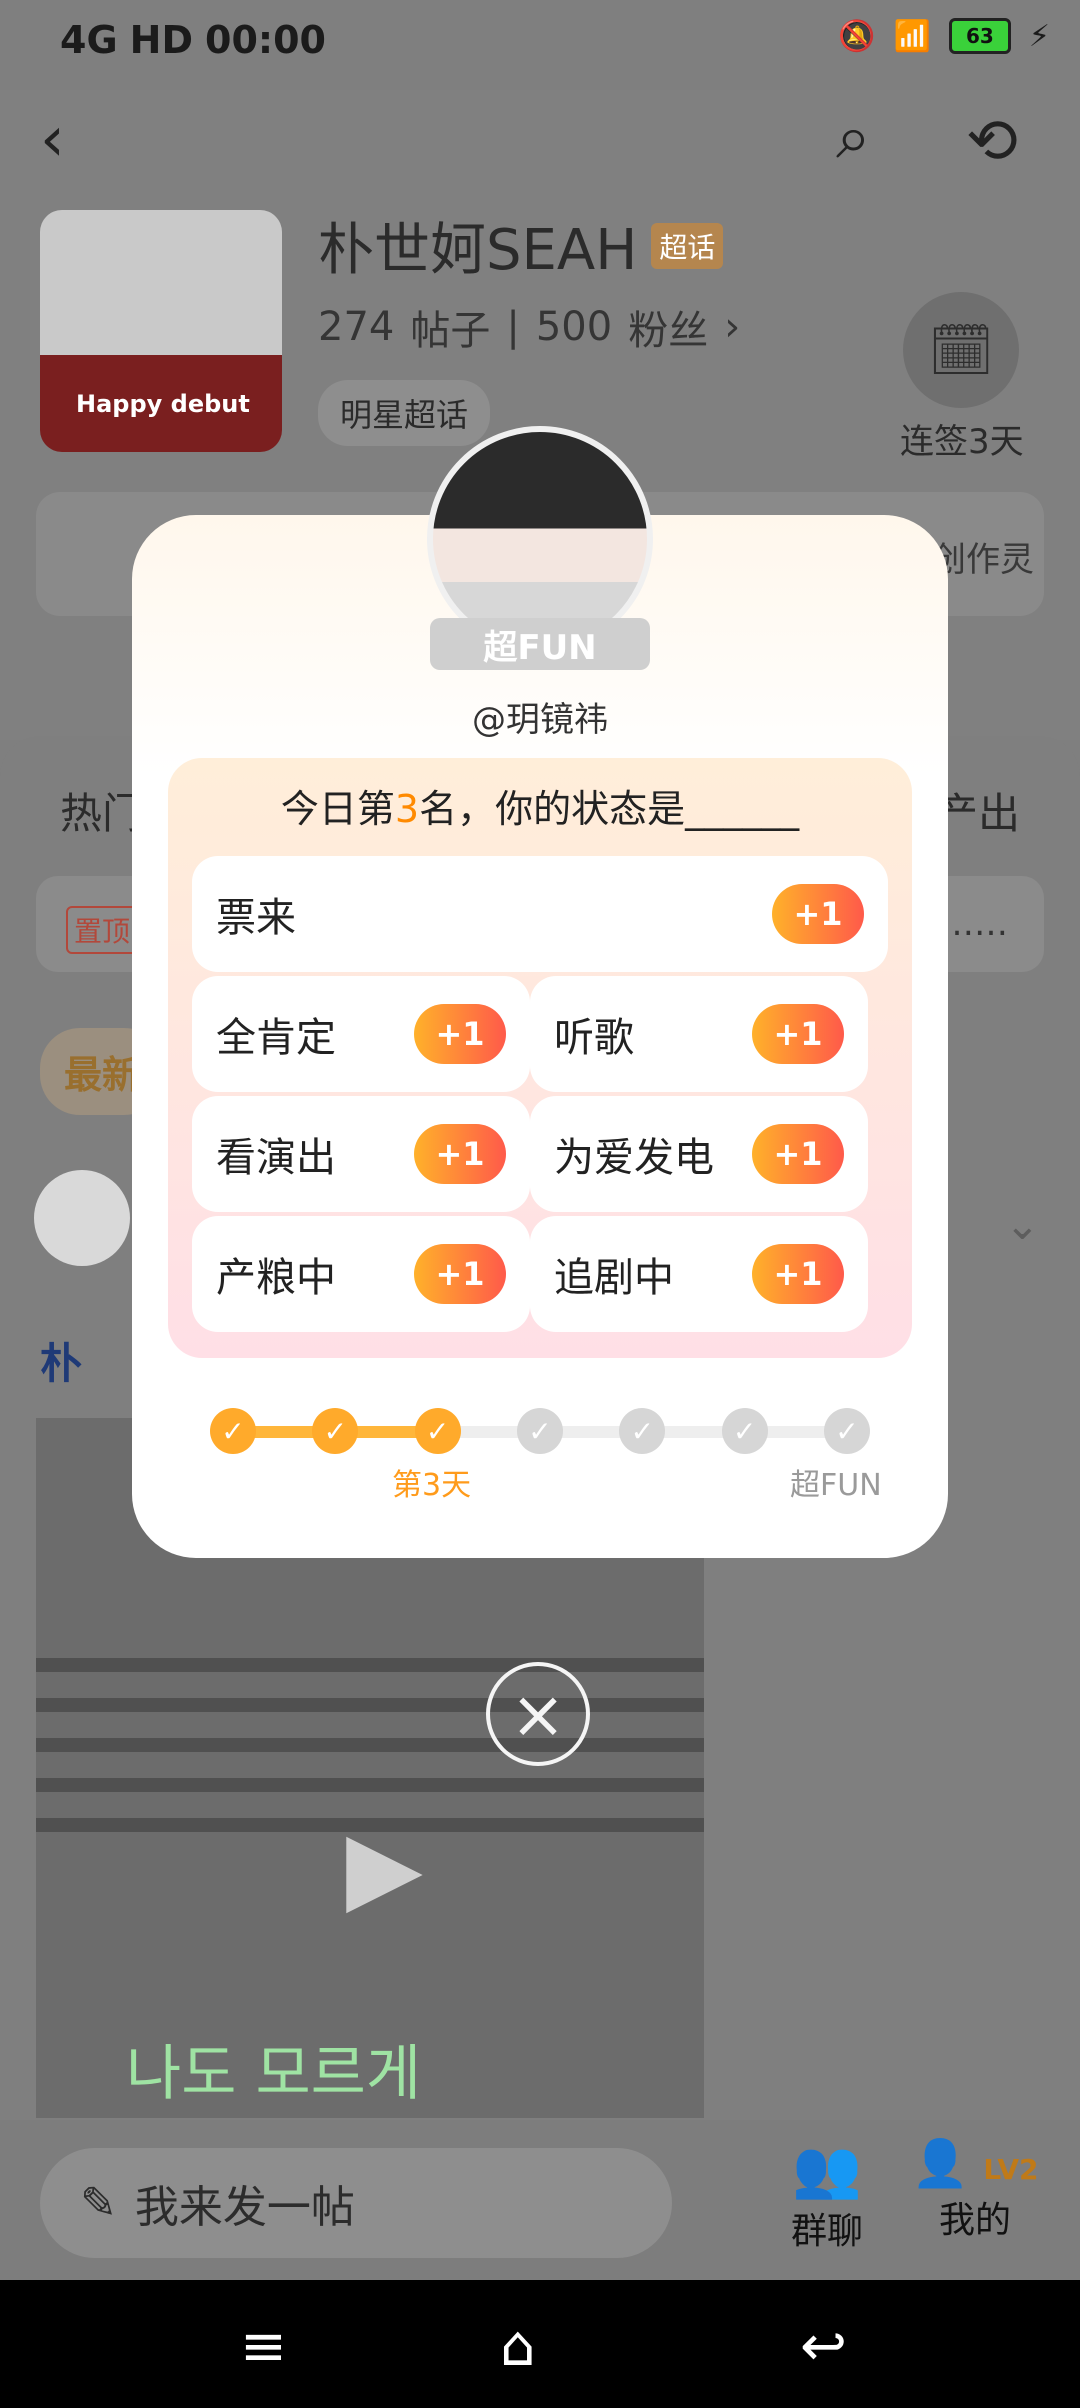  What do you see at coordinates (102, 930) in the screenshot?
I see `pinned-tag: 置顶` at bounding box center [102, 930].